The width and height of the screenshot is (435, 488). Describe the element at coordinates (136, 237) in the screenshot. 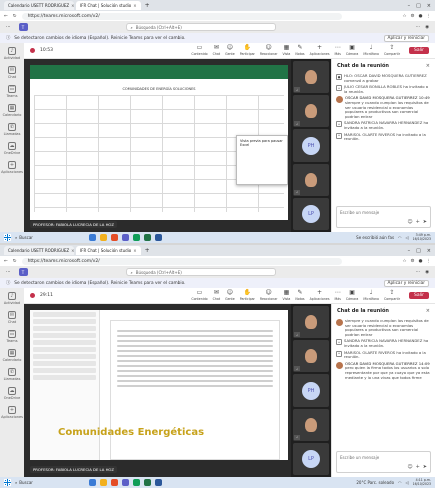

I see `chrome-icon` at that location.